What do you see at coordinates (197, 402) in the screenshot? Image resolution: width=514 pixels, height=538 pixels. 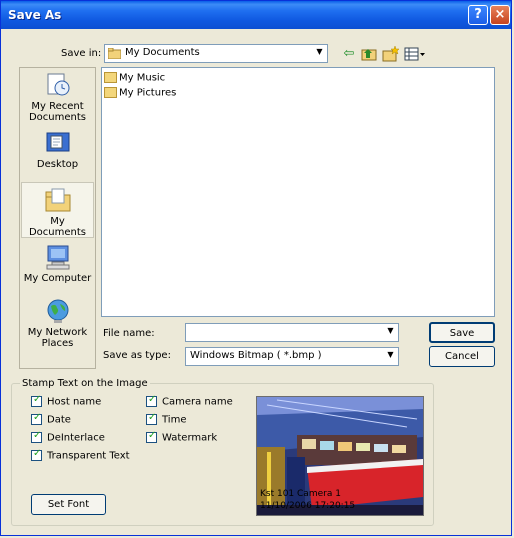 I see `checkbox-label: Camera name` at bounding box center [197, 402].